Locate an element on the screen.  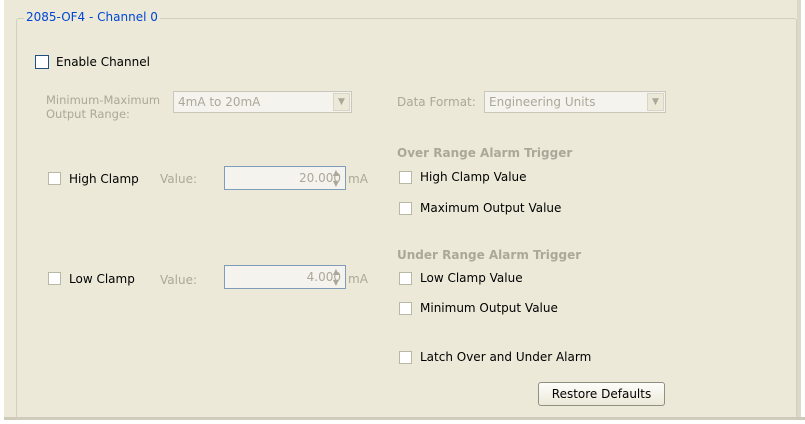
group-title: 2085-OF4 - Channel 0 is located at coordinates (92, 17).